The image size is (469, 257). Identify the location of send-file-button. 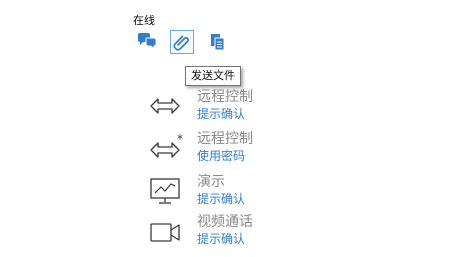
(182, 42).